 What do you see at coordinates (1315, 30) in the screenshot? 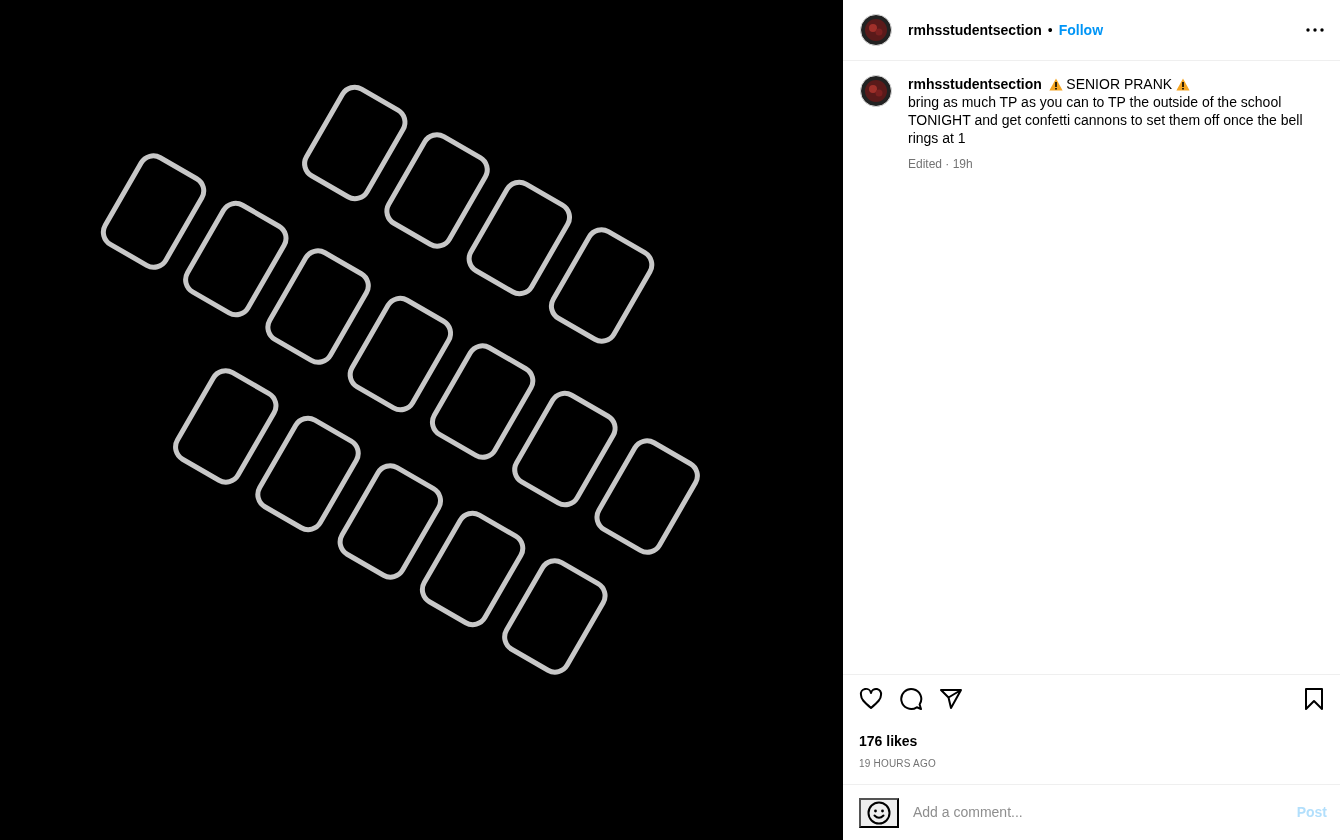
I see `more-options-icon` at bounding box center [1315, 30].